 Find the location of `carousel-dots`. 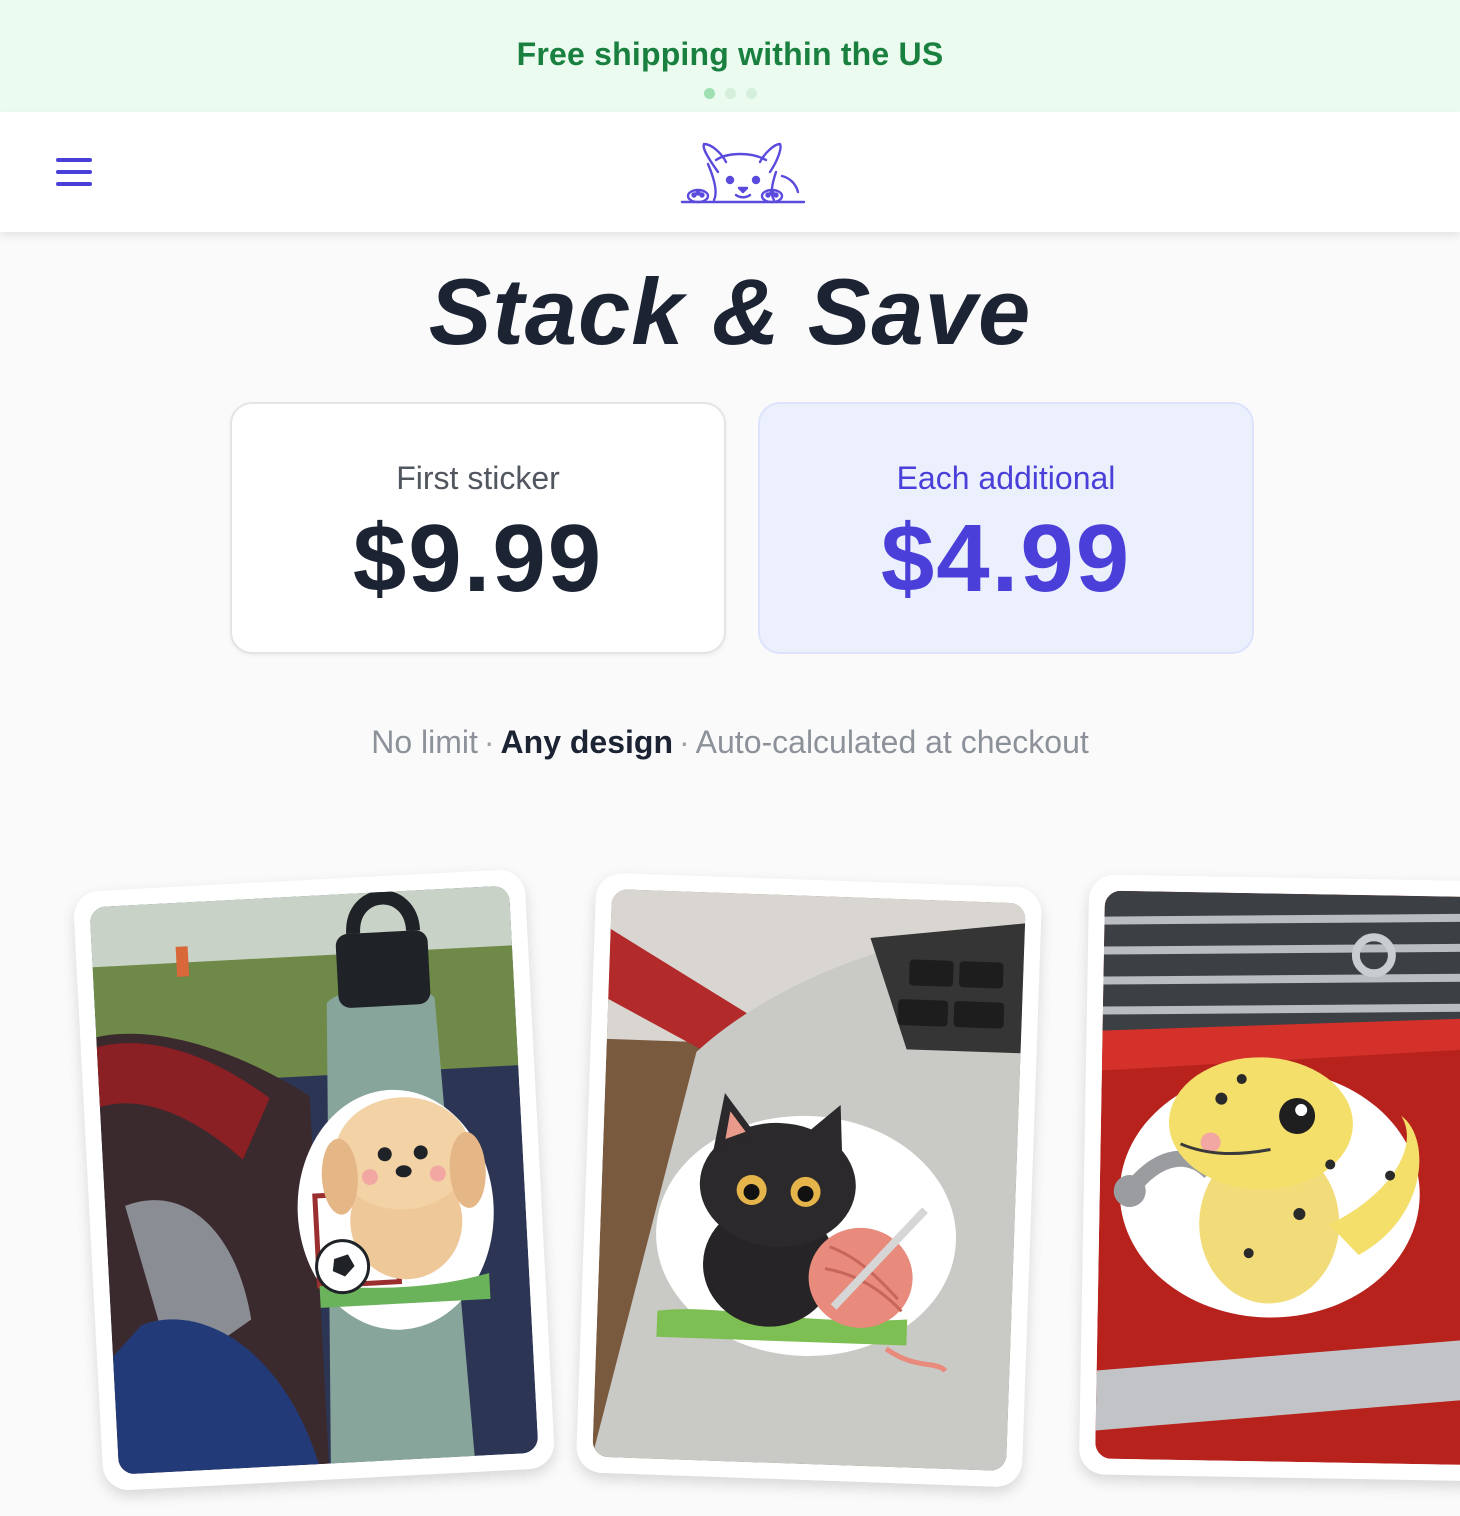

carousel-dots is located at coordinates (730, 93).